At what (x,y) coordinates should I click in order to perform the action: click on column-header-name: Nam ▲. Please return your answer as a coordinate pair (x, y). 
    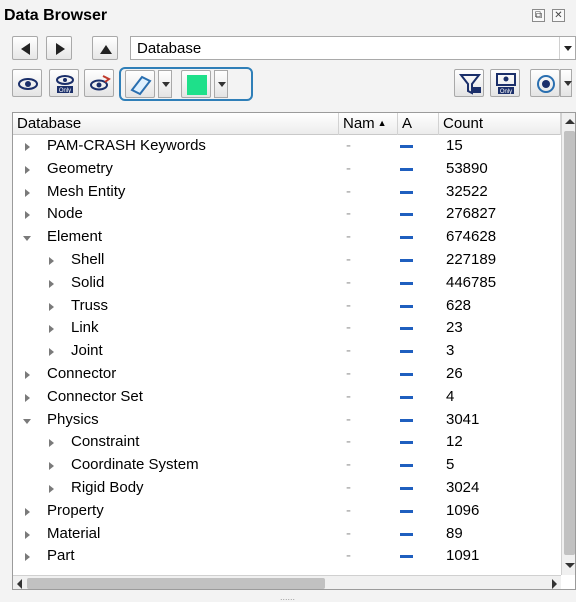
    Looking at the image, I should click on (368, 124).